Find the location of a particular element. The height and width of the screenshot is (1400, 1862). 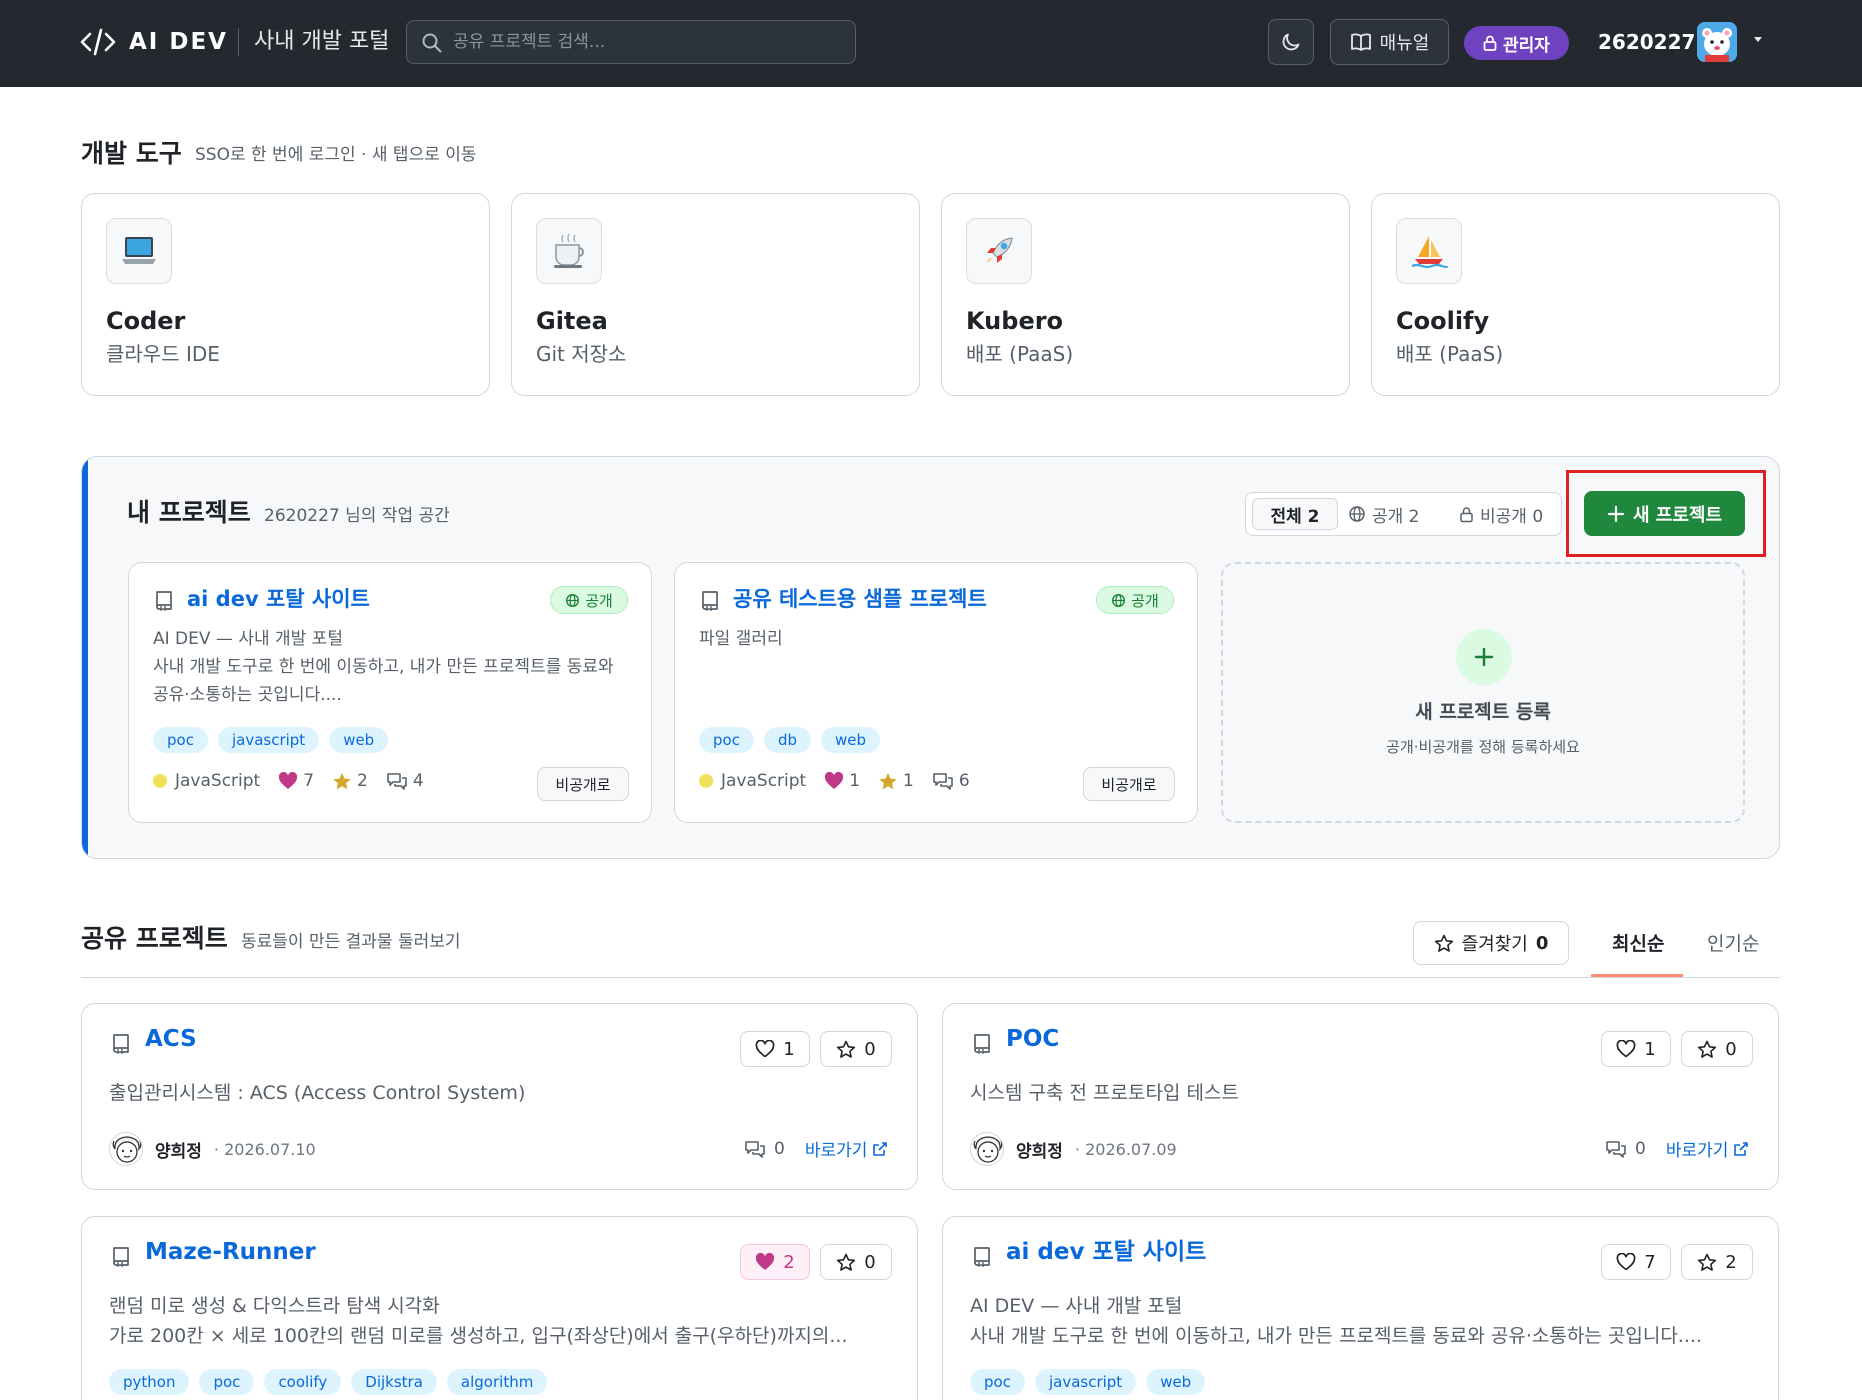

star-outline-icon is located at coordinates (846, 1262).